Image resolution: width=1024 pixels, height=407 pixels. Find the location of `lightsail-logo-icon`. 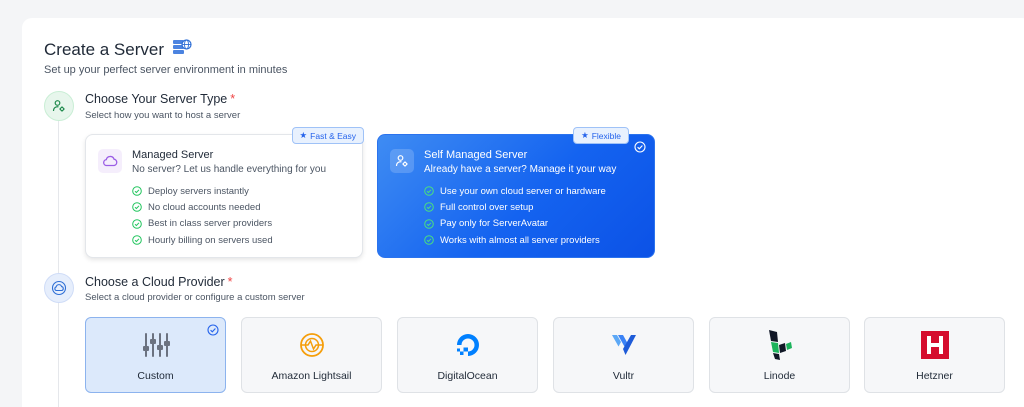

lightsail-logo-icon is located at coordinates (312, 345).